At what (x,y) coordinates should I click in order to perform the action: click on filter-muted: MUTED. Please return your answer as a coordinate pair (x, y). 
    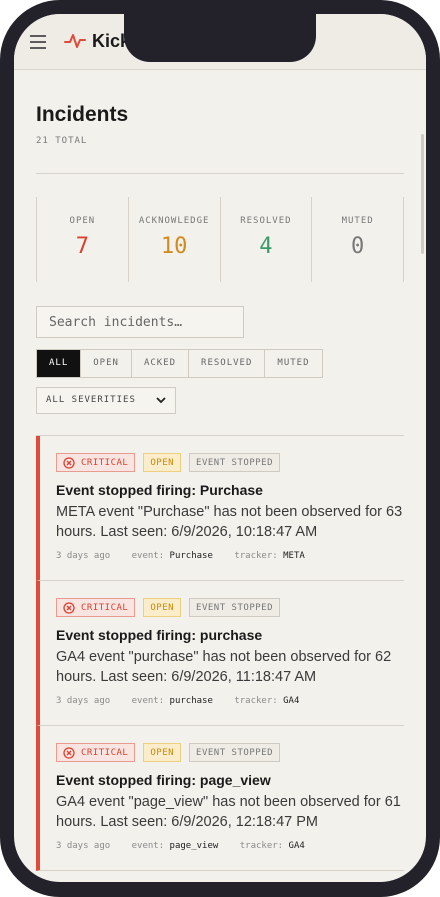
    Looking at the image, I should click on (293, 363).